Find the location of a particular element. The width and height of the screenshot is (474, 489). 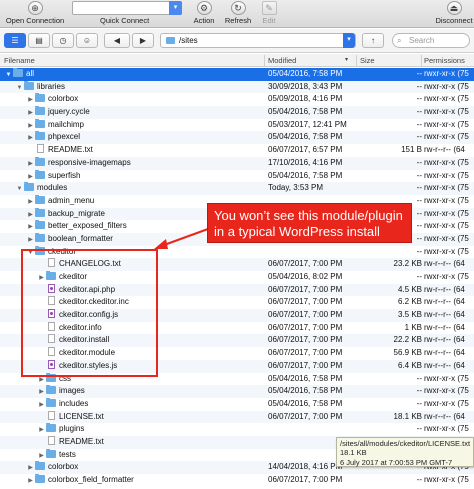

history-button: ◷ is located at coordinates (63, 40).